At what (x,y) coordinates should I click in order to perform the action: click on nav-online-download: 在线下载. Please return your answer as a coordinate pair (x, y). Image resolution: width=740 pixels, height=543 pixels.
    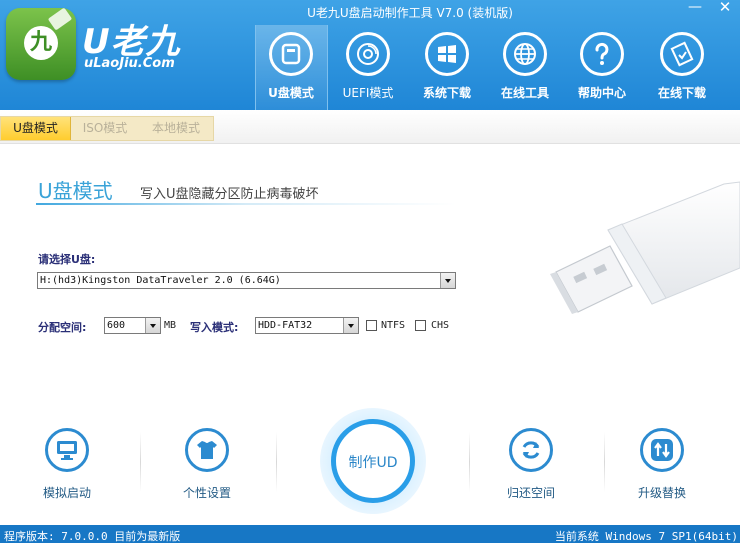
    Looking at the image, I should click on (682, 67).